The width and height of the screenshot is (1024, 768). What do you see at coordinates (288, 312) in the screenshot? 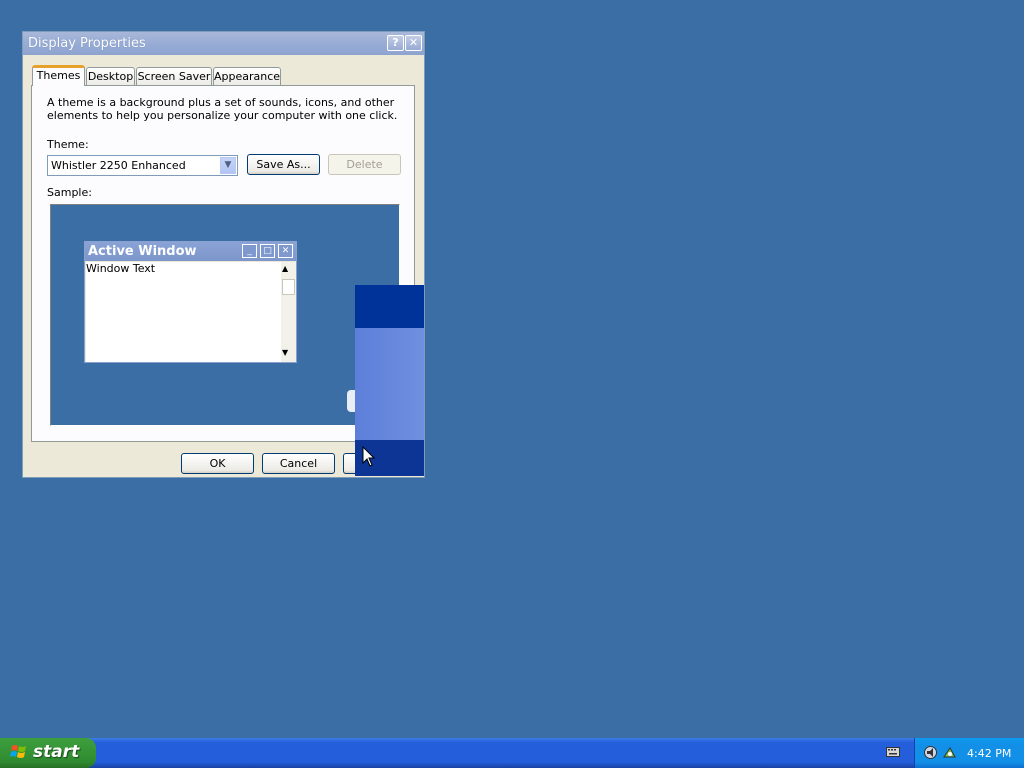
I see `sample-scrollbar: ▲ ▼` at bounding box center [288, 312].